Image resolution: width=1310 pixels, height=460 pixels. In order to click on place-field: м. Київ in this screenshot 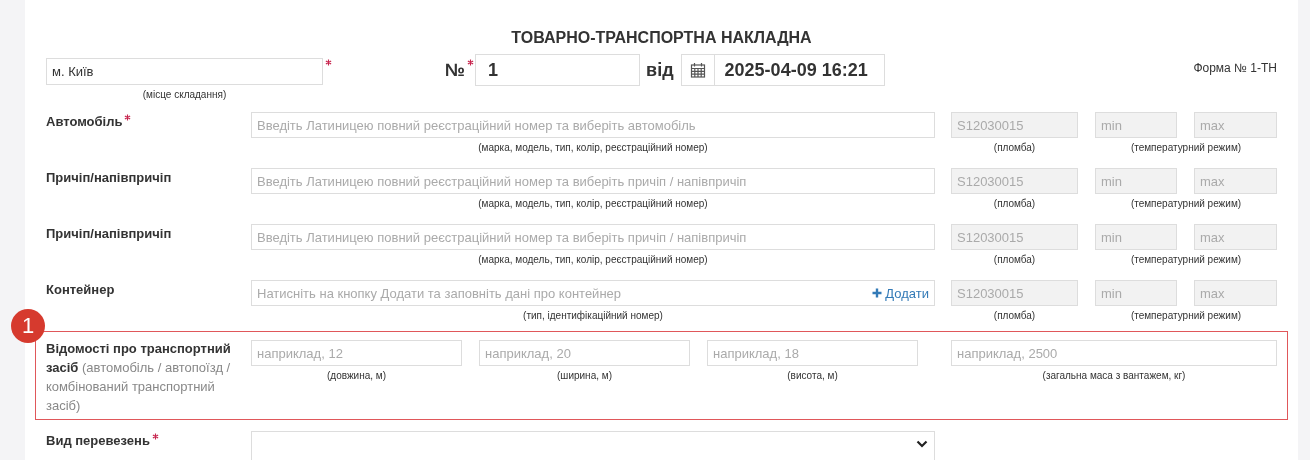, I will do `click(184, 71)`.